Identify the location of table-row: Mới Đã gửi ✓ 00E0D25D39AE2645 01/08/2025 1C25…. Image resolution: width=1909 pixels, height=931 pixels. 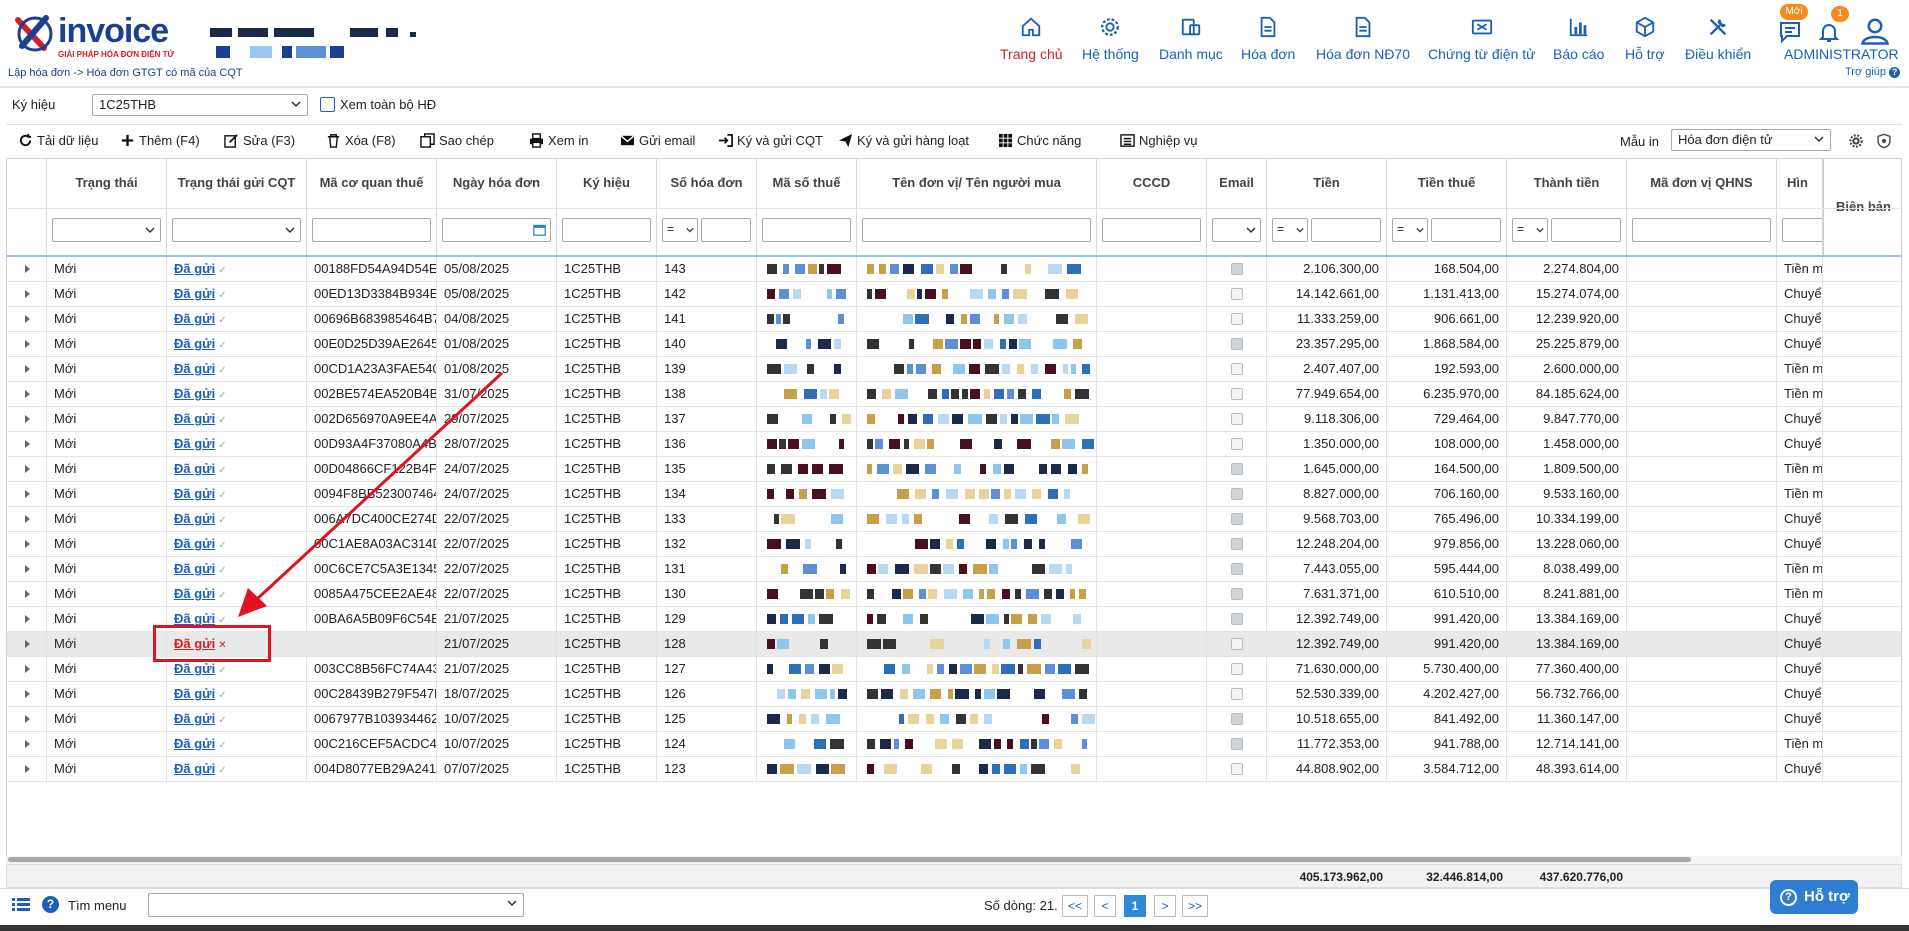
(954, 344).